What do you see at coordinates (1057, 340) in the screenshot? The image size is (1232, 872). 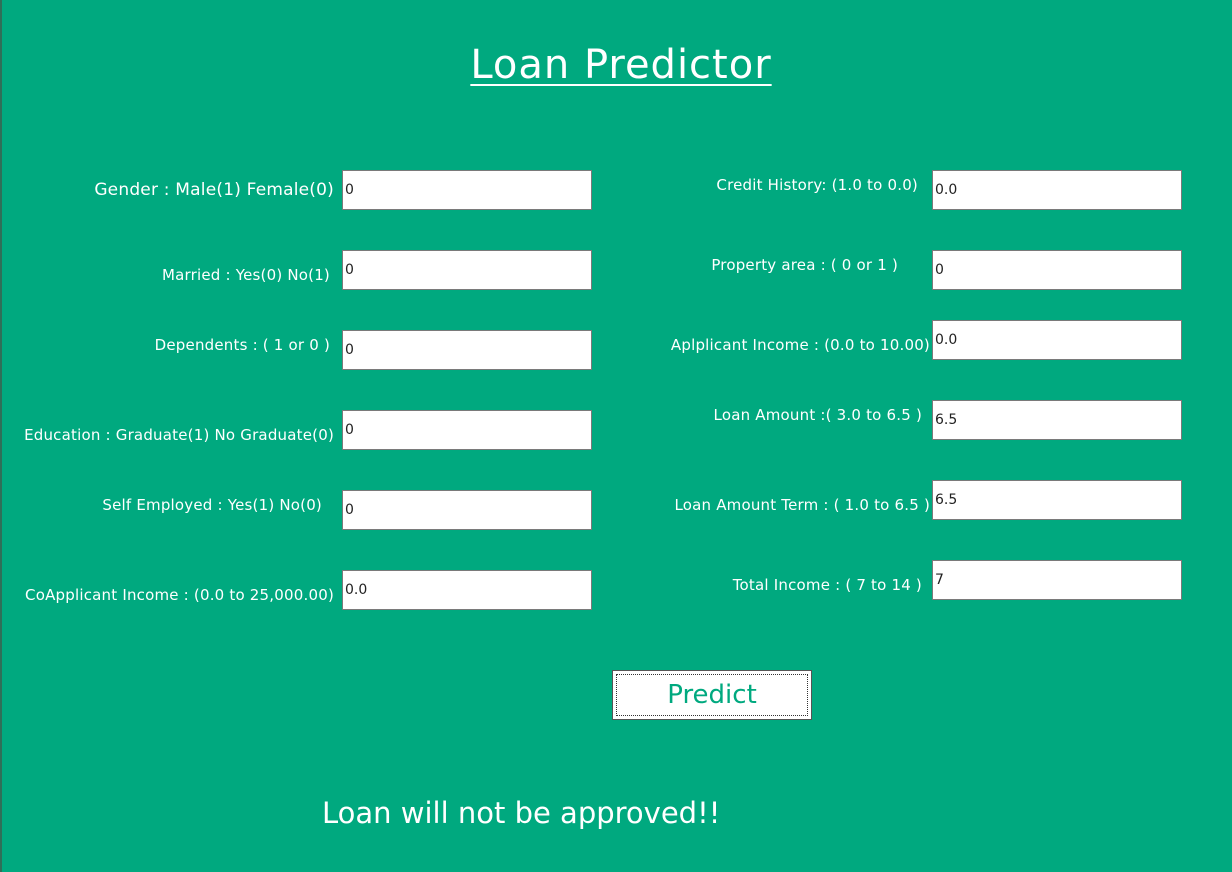 I see `applicant-income-input` at bounding box center [1057, 340].